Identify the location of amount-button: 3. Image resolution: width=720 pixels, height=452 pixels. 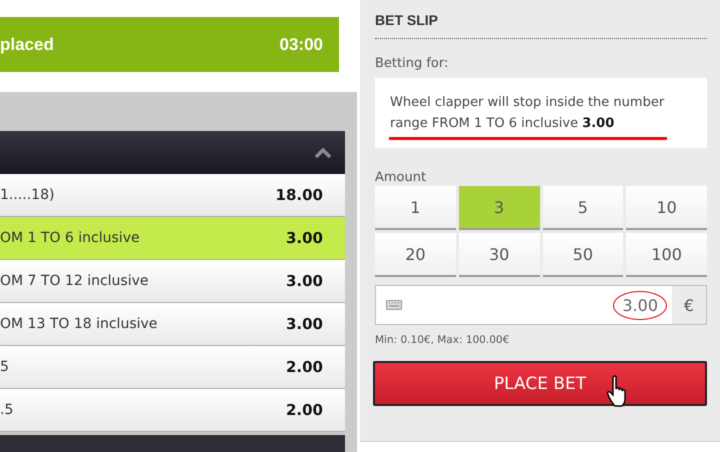
(499, 208).